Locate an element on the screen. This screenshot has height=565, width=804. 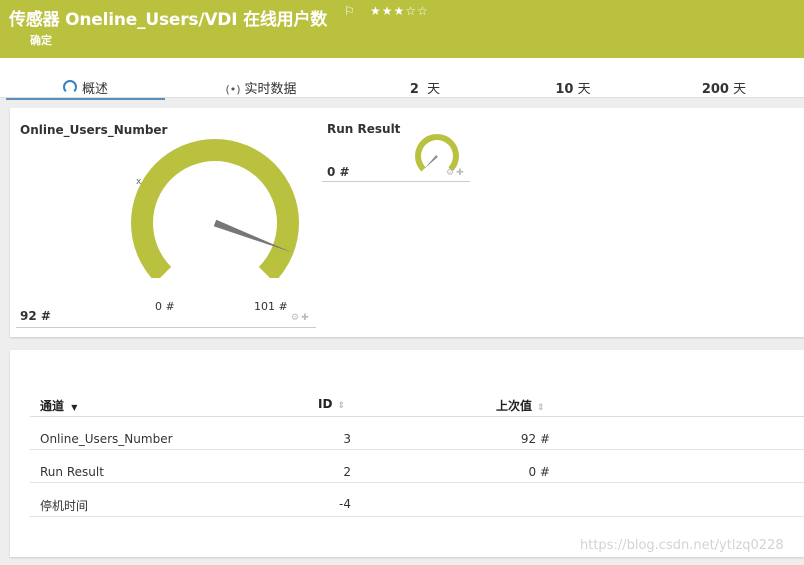
live-signal-icon: (•) is located at coordinates (233, 89).